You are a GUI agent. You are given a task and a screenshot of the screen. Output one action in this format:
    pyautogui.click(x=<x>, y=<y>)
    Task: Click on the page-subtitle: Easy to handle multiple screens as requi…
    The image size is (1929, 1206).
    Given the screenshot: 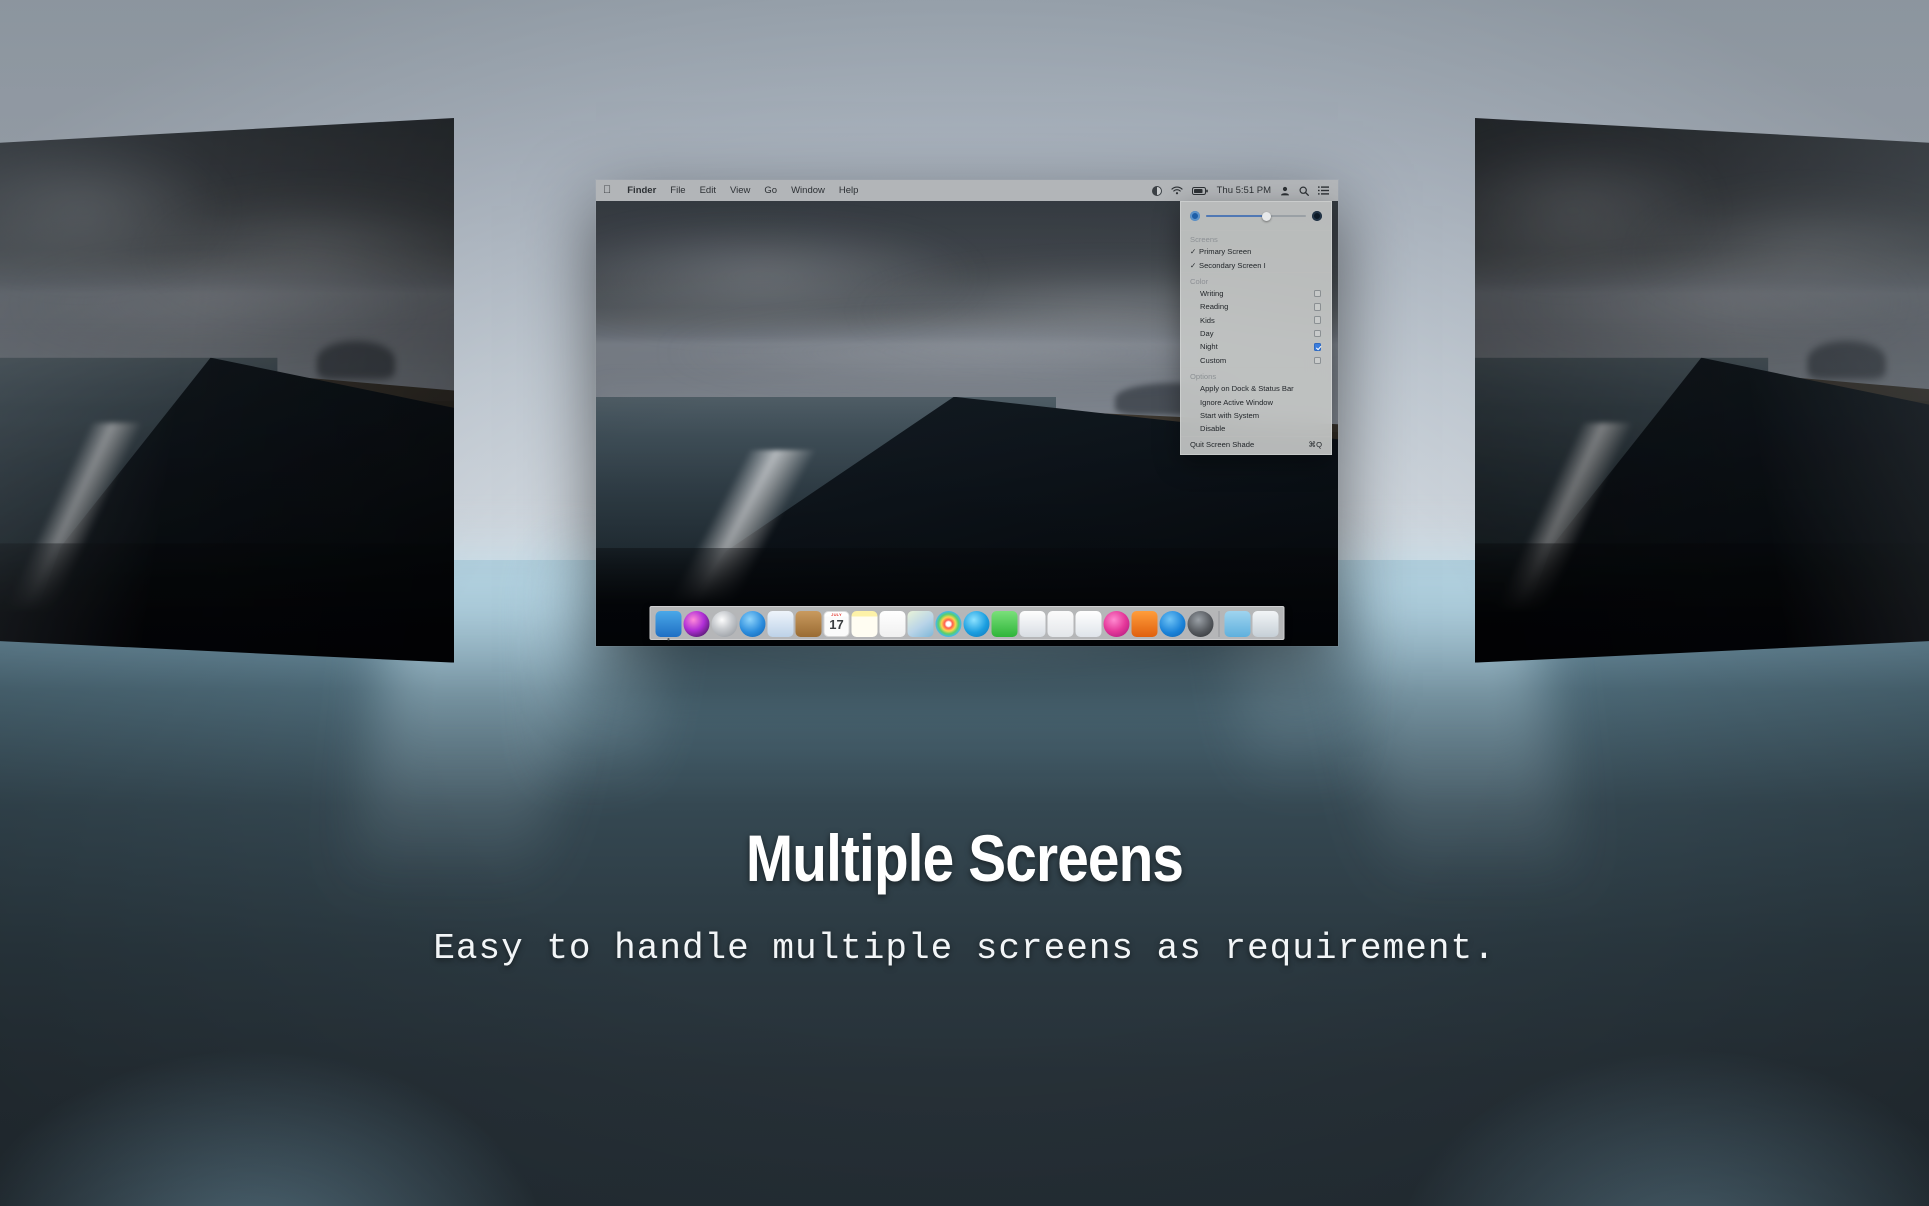 What is the action you would take?
    pyautogui.click(x=964, y=948)
    